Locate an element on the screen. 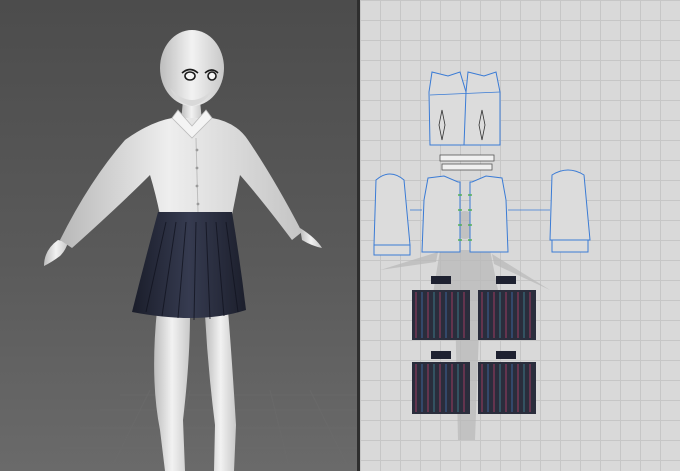  pattern-piece-shirt-back is located at coordinates (464, 108).